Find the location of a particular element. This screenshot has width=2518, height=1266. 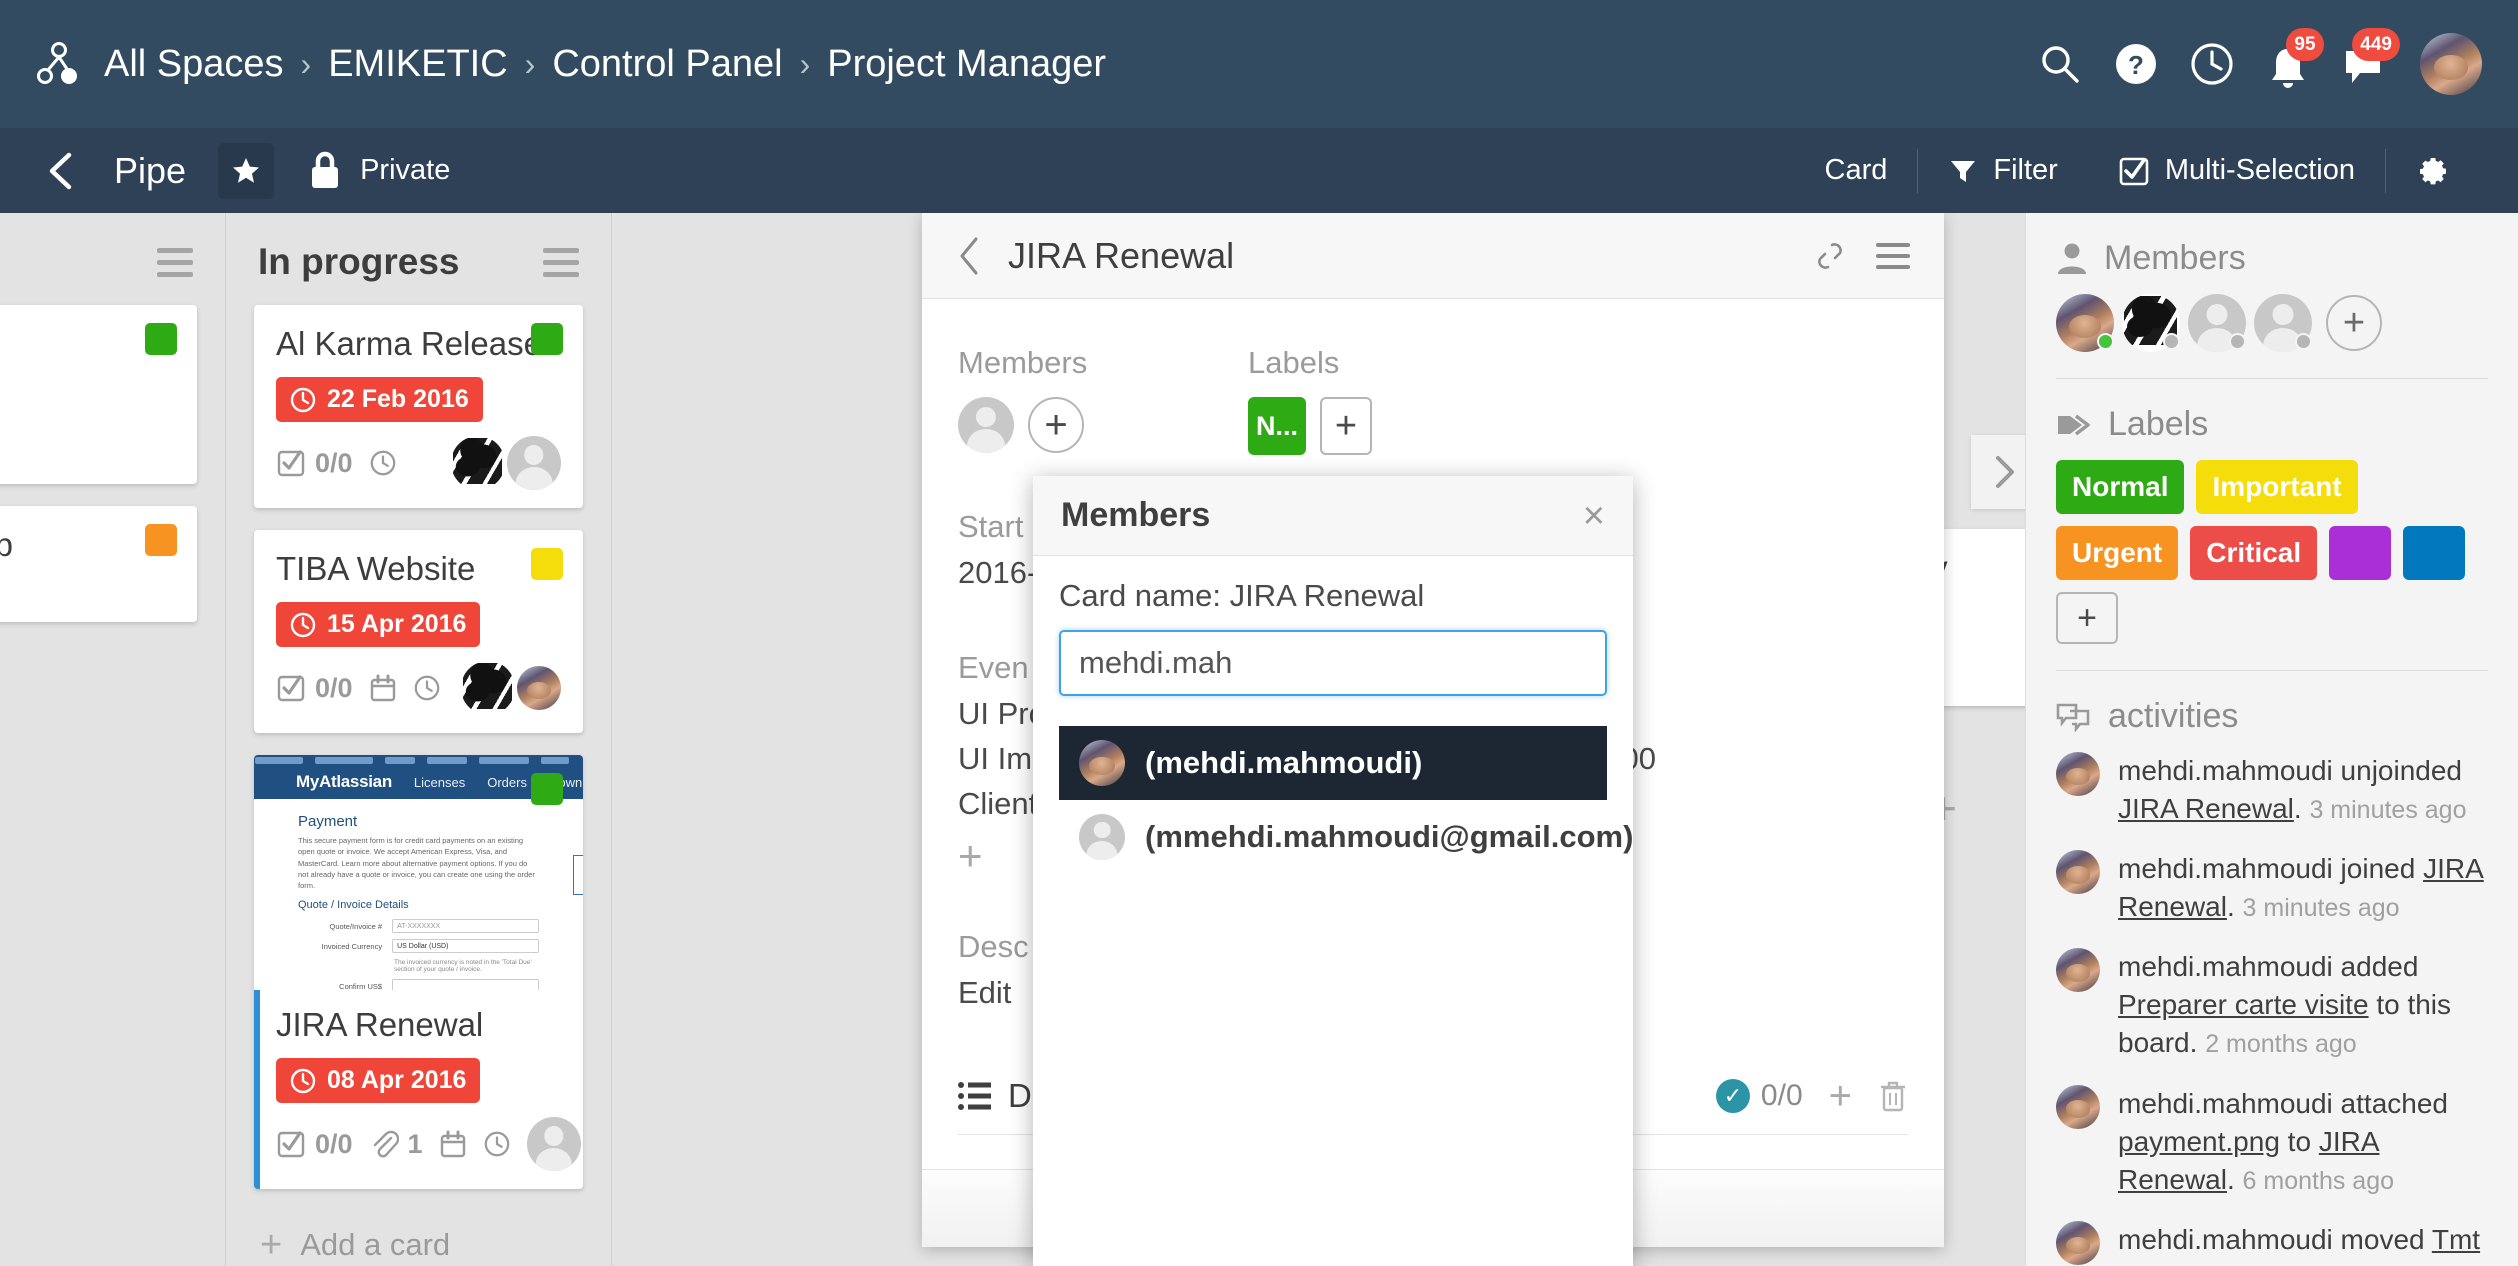

activity-time: 3 minutes ago is located at coordinates (2388, 810).